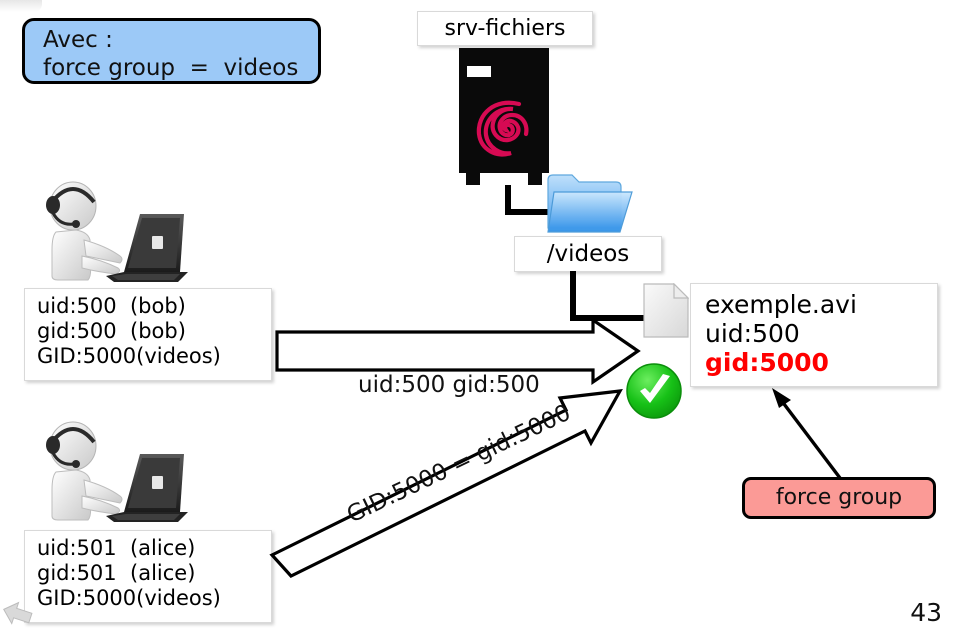 The image size is (959, 633). What do you see at coordinates (609, 318) in the screenshot?
I see `connector-videos-horizontal` at bounding box center [609, 318].